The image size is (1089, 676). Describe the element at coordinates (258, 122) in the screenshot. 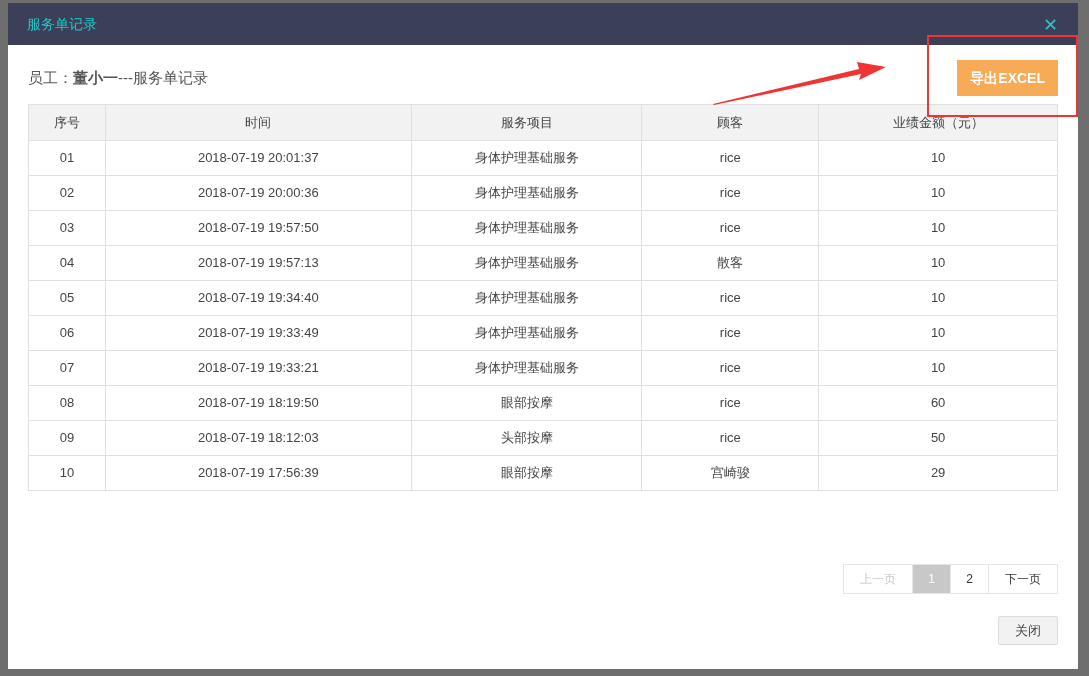

I see `column-header: 时间` at that location.